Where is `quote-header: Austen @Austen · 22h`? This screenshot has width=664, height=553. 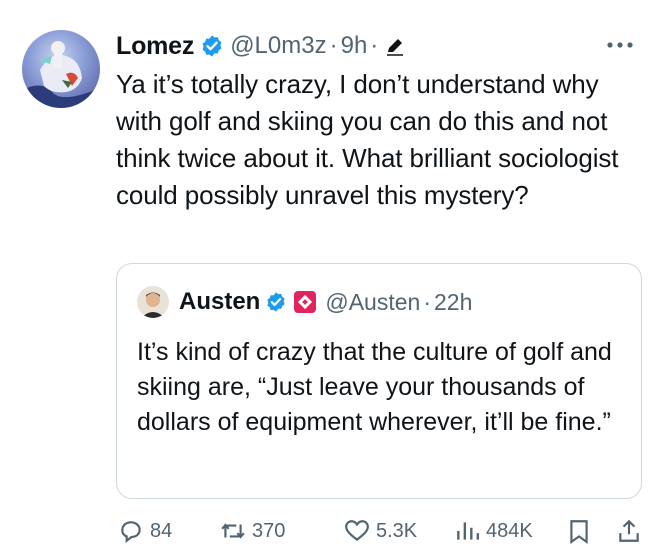 quote-header: Austen @Austen · 22h is located at coordinates (304, 302).